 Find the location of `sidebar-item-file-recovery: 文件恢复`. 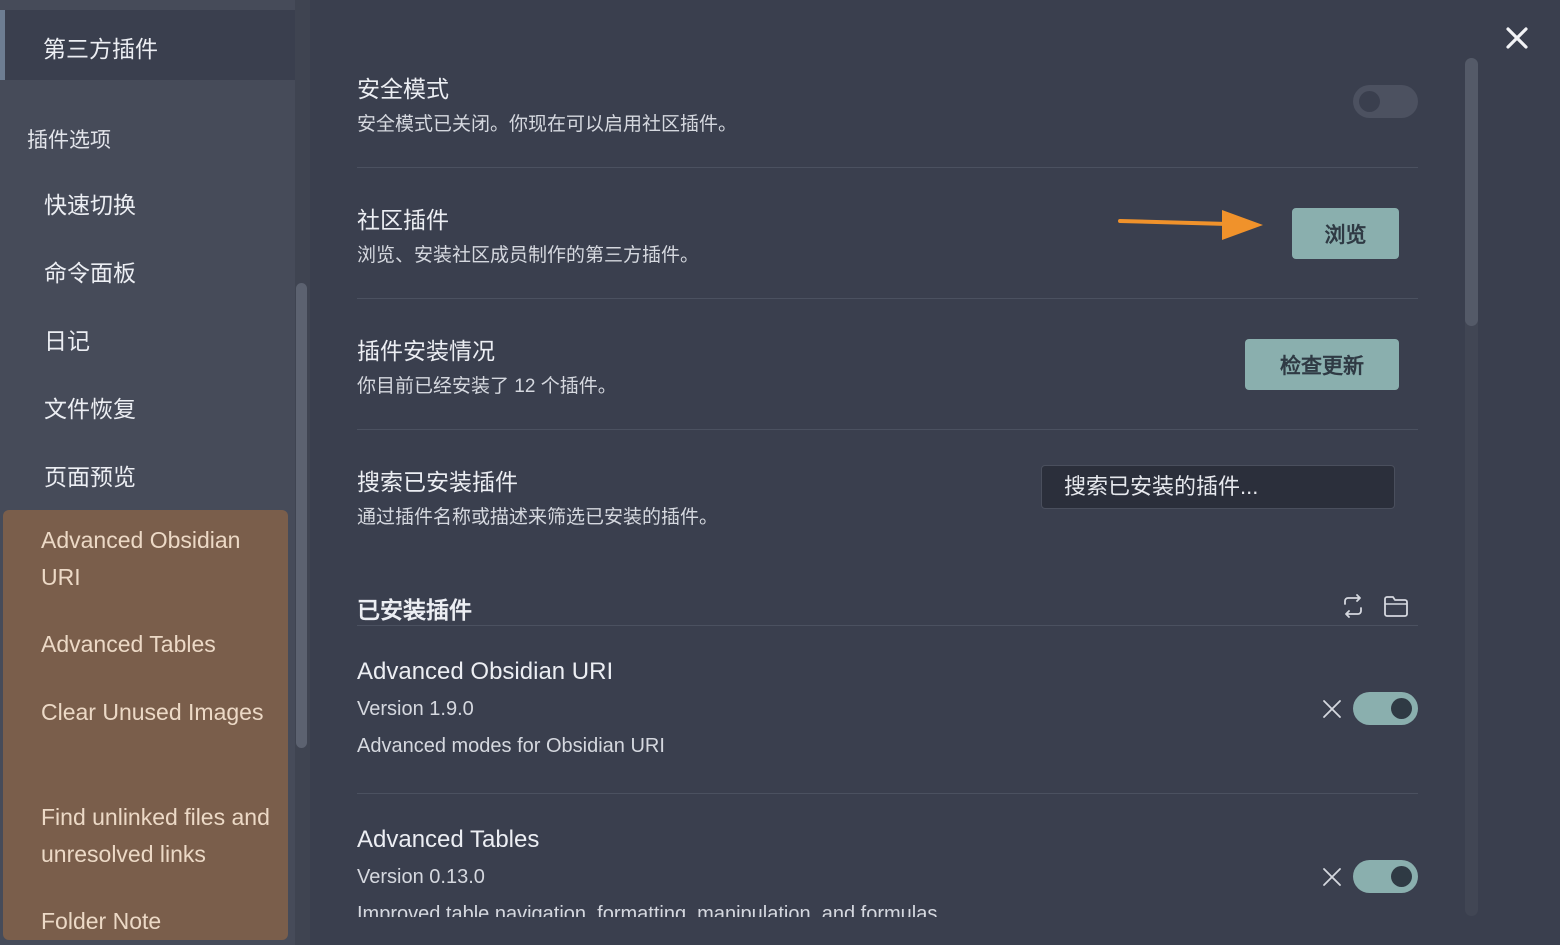

sidebar-item-file-recovery: 文件恢复 is located at coordinates (90, 407).